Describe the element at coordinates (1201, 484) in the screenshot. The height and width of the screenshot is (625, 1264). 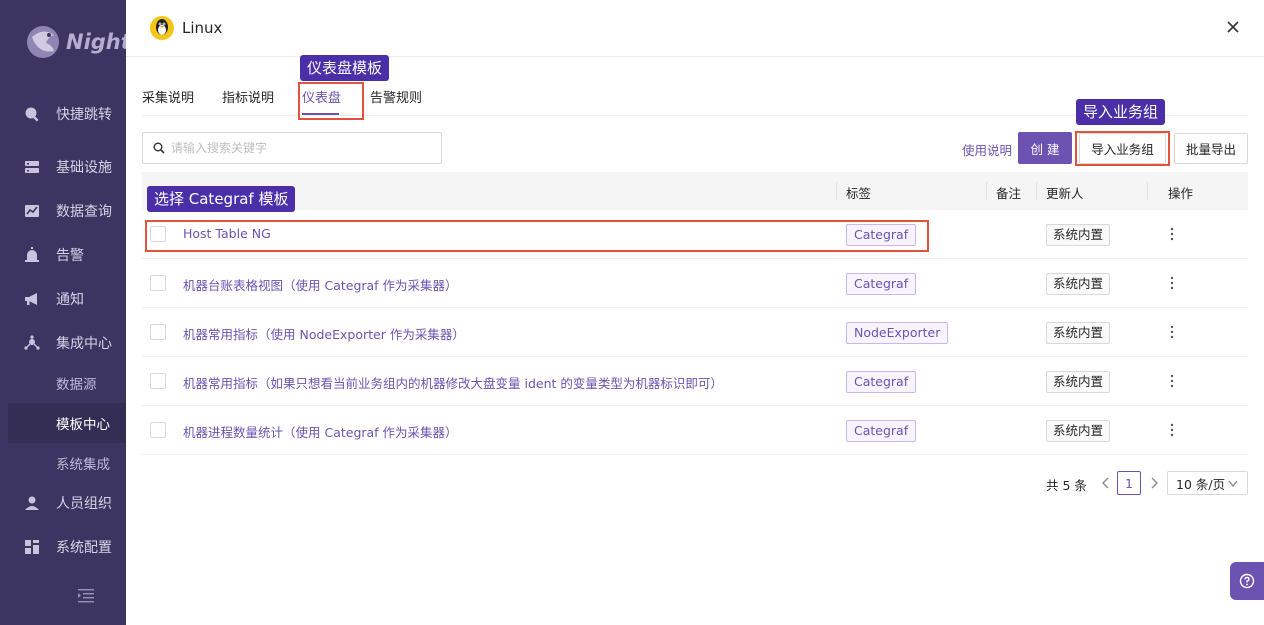
I see `page-size-value: 10 条/页` at that location.